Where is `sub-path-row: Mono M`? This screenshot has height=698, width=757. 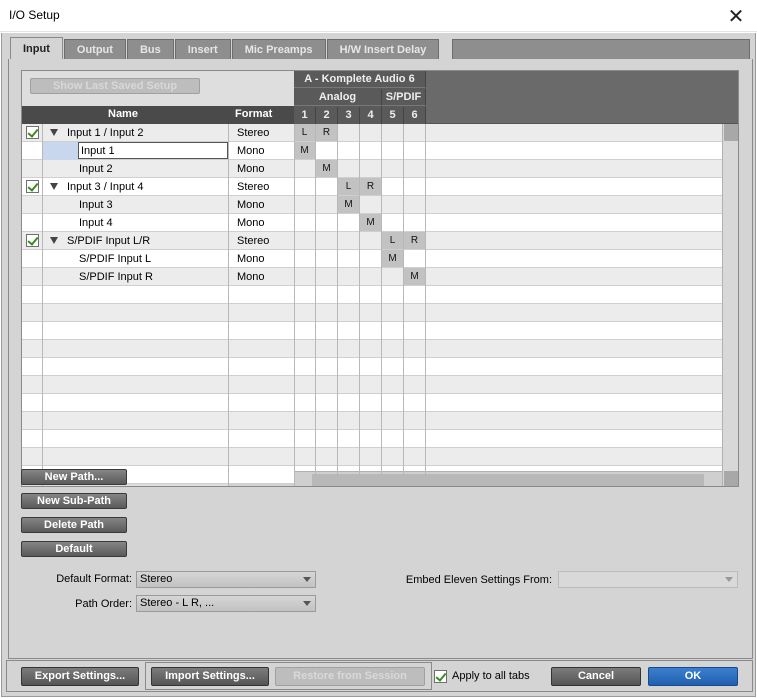 sub-path-row: Mono M is located at coordinates (372, 151).